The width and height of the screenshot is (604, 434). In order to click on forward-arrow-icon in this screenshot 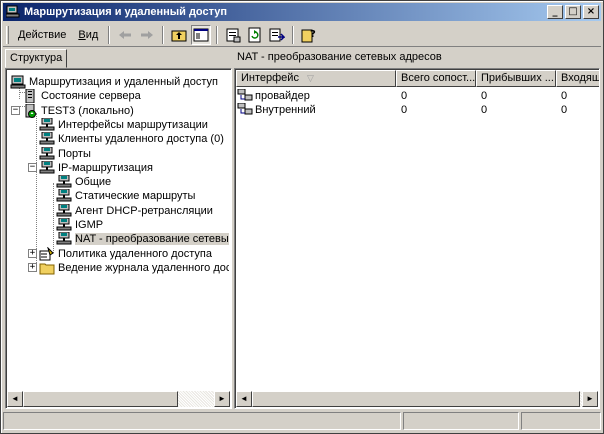, I will do `click(147, 34)`.